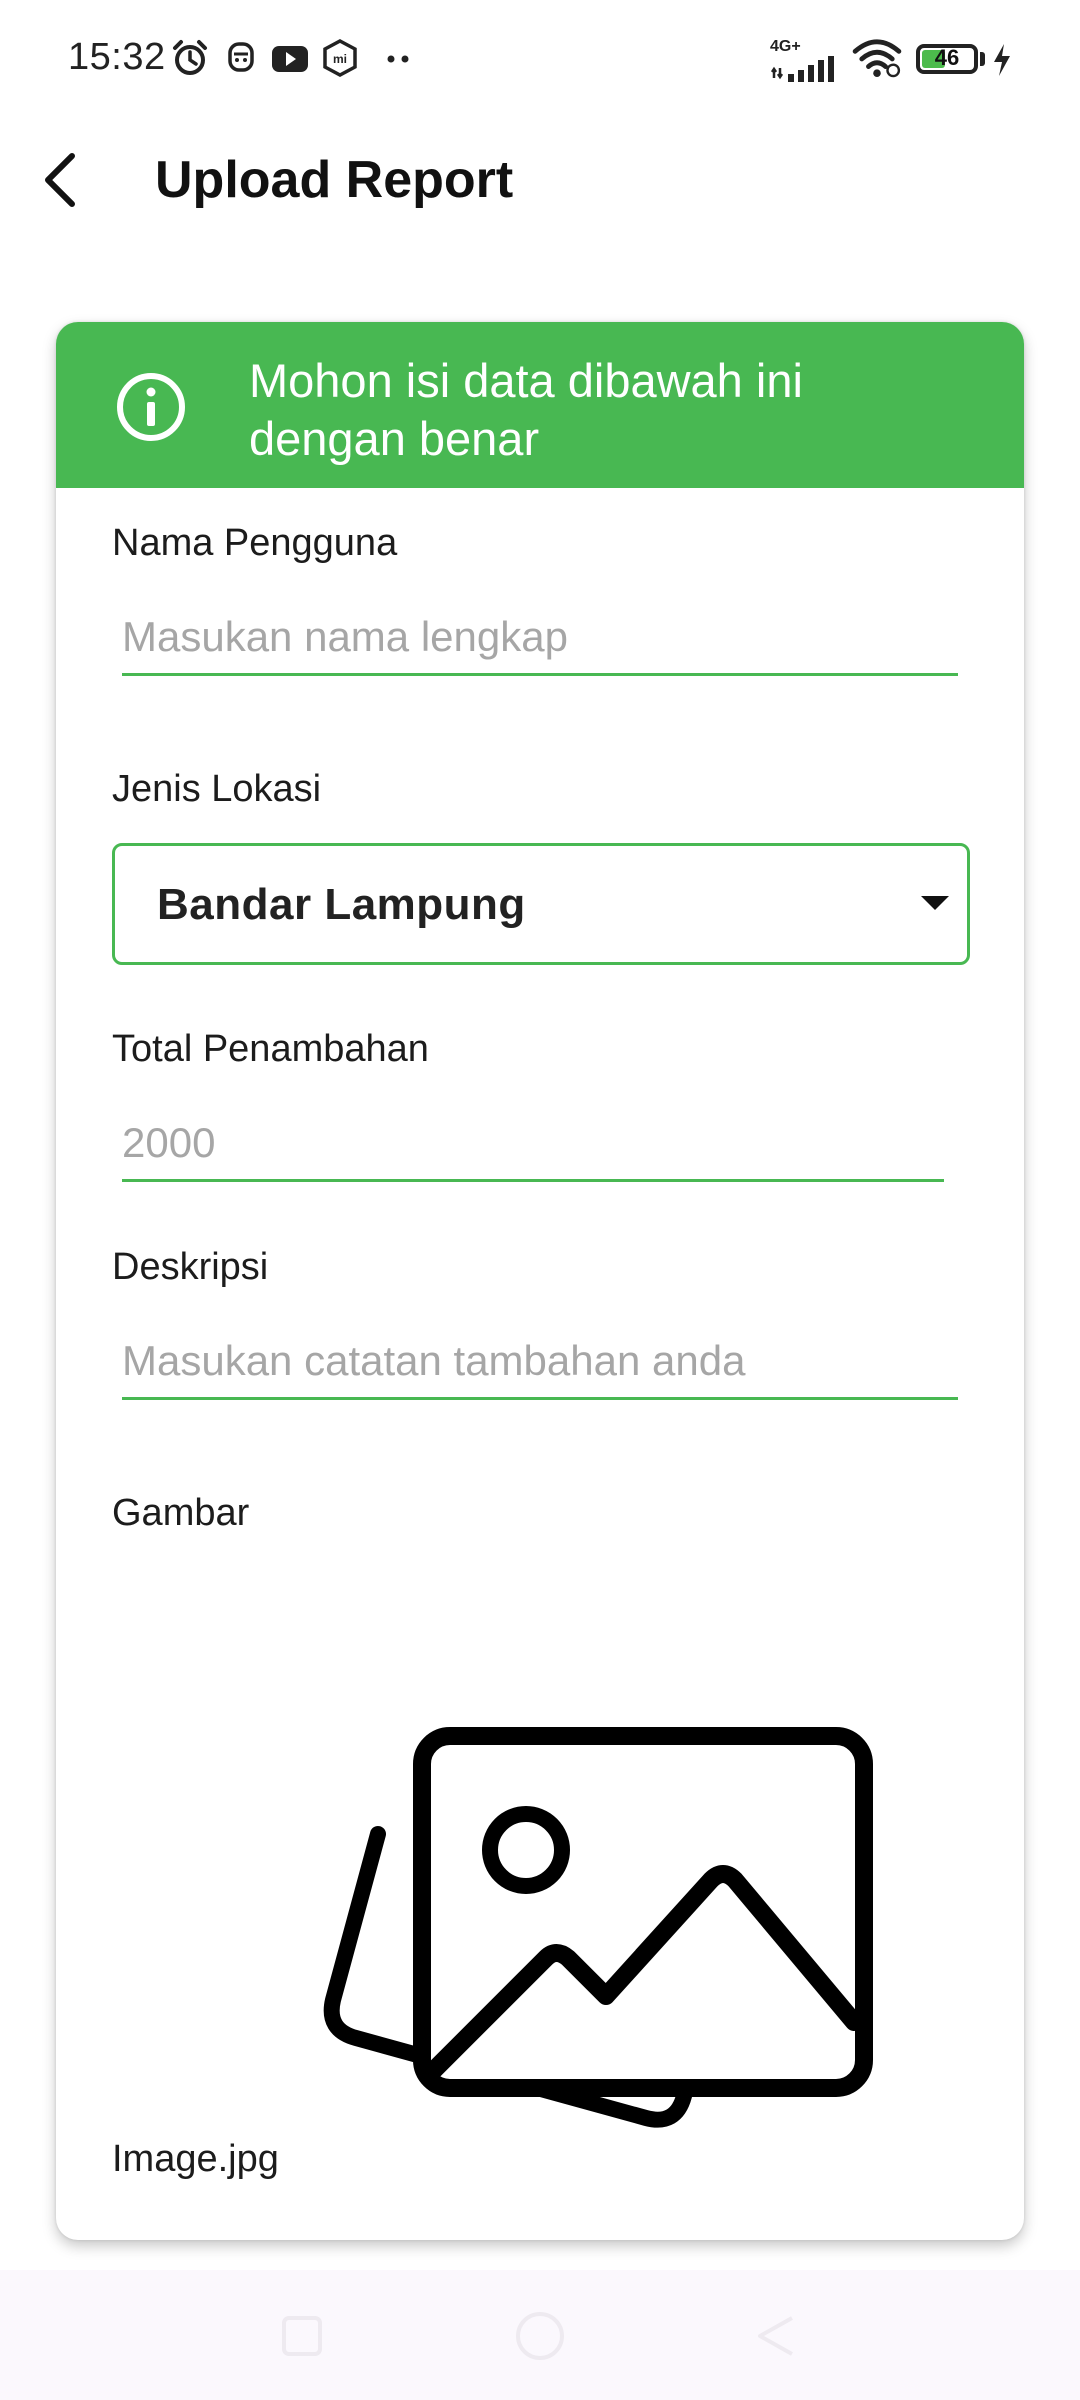 This screenshot has height=2400, width=1080. What do you see at coordinates (217, 789) in the screenshot?
I see `location-label: Jenis Lokasi` at bounding box center [217, 789].